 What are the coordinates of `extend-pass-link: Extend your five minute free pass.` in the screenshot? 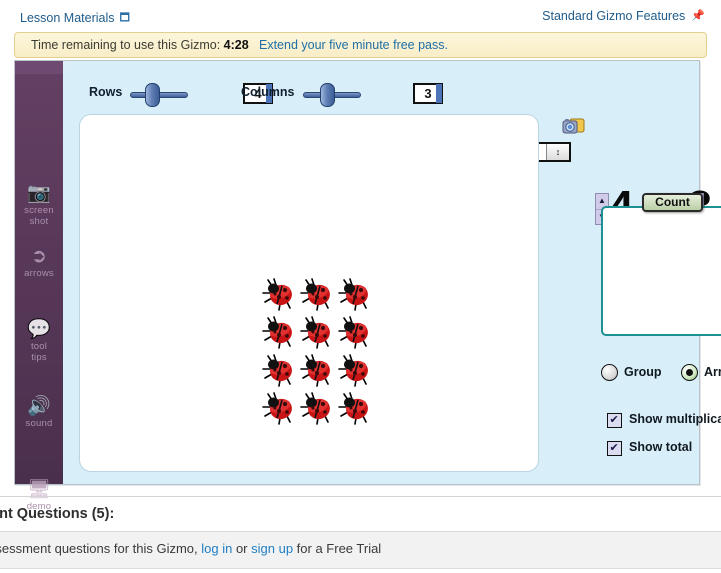 It's located at (353, 45).